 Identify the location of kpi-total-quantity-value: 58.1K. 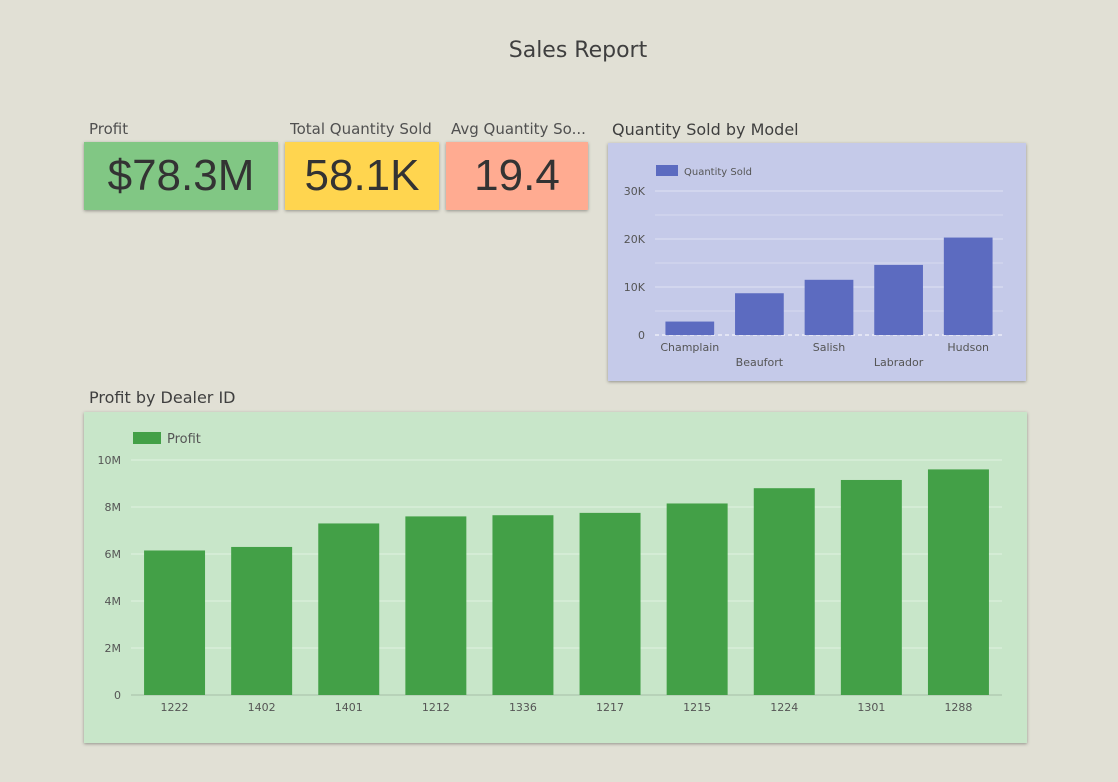
(362, 175).